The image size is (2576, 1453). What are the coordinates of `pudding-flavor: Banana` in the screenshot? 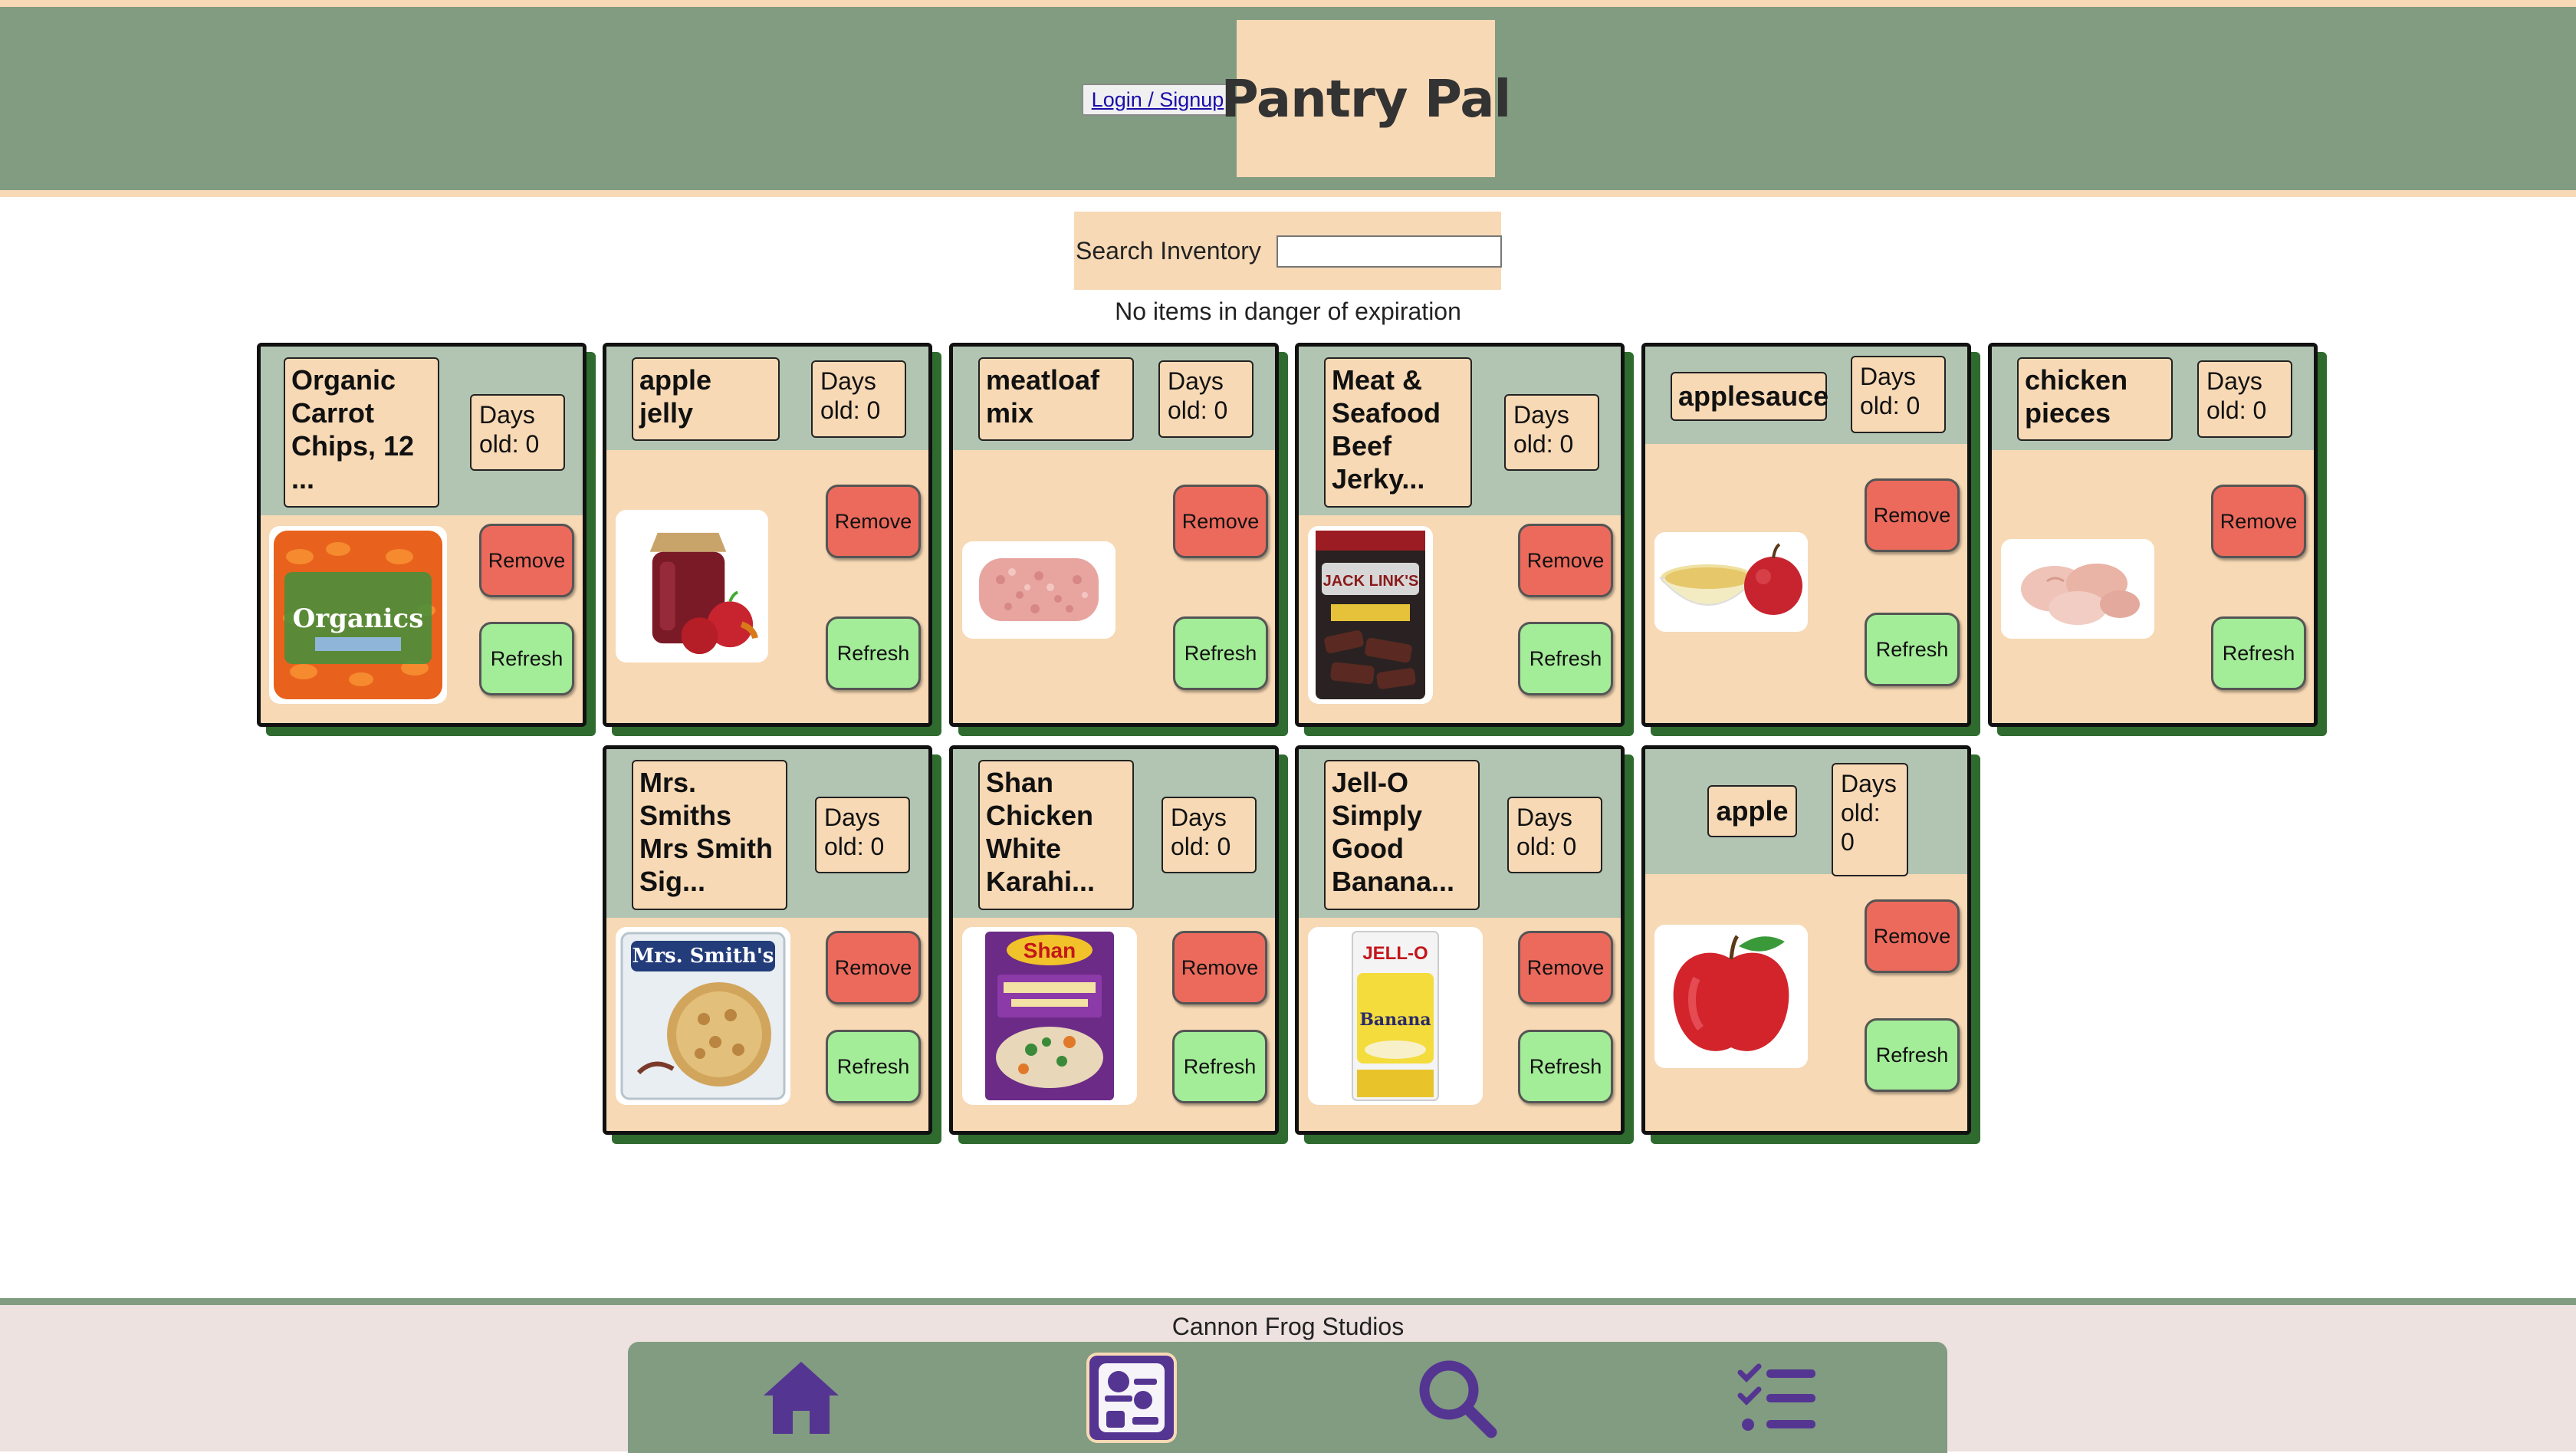 It's located at (1395, 1020).